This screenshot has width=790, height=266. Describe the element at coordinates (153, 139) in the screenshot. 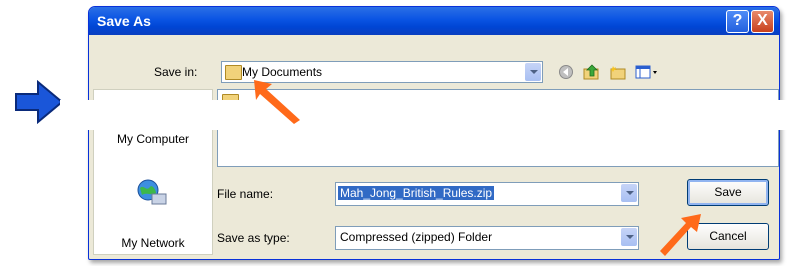

I see `place-my-computer: My Computer` at that location.